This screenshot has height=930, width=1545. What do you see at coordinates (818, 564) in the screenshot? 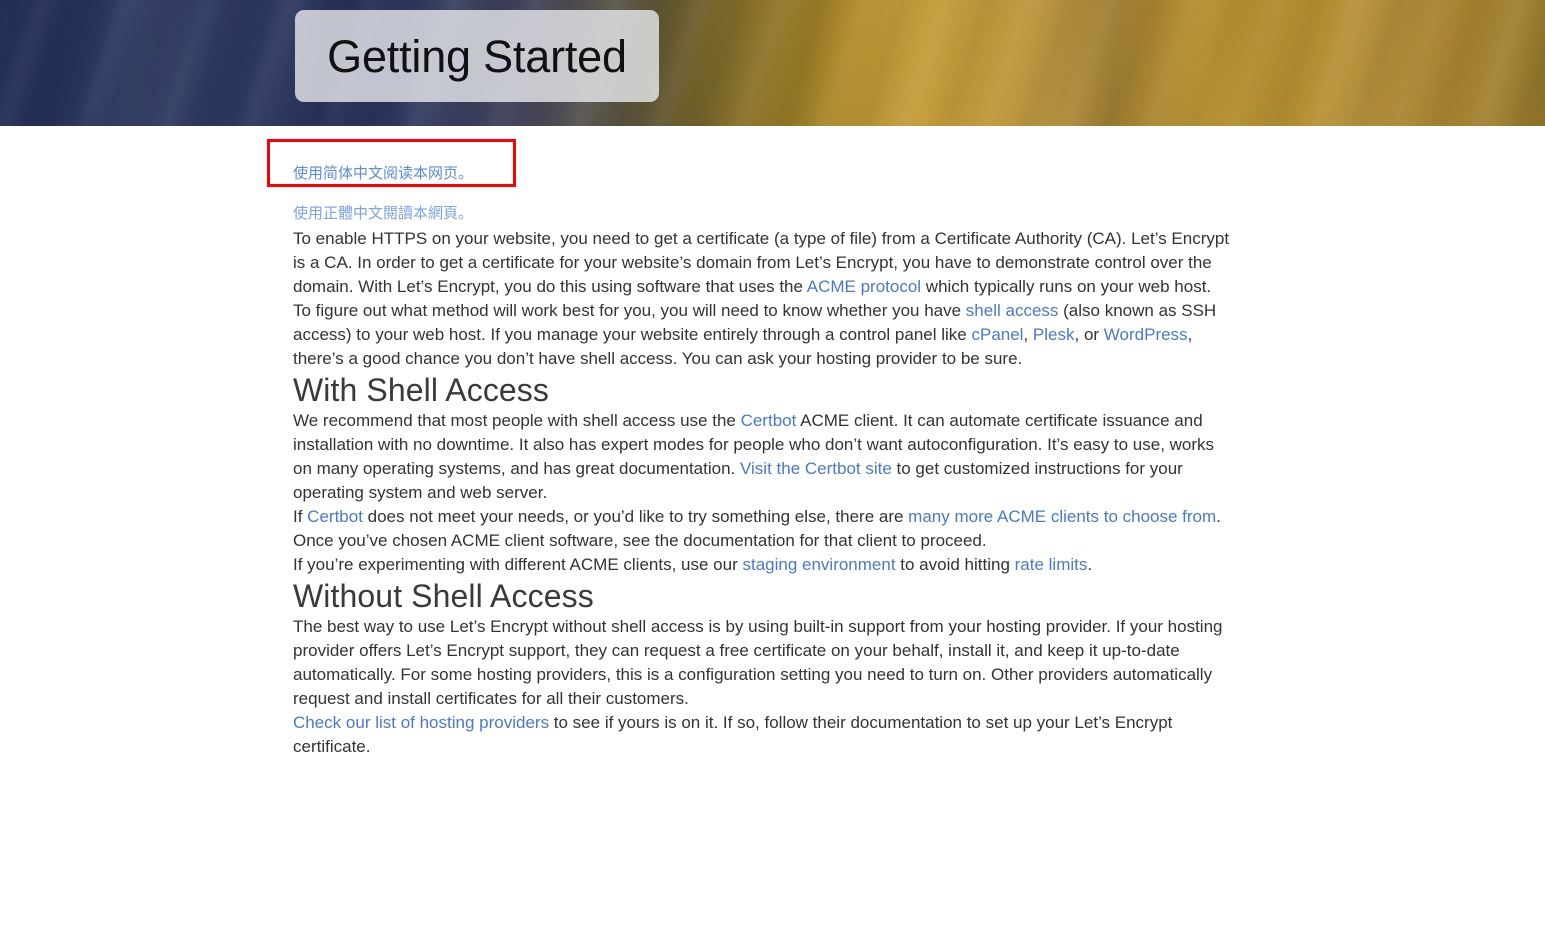
I see `link-staging-environment: staging environment` at bounding box center [818, 564].